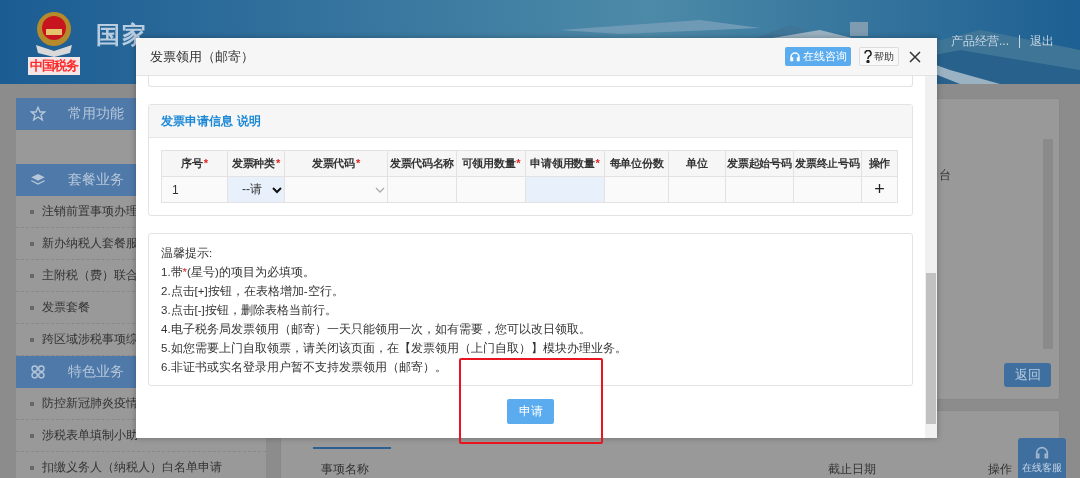 This screenshot has width=1080, height=478. What do you see at coordinates (194, 163) in the screenshot?
I see `column-header: 序号*` at bounding box center [194, 163].